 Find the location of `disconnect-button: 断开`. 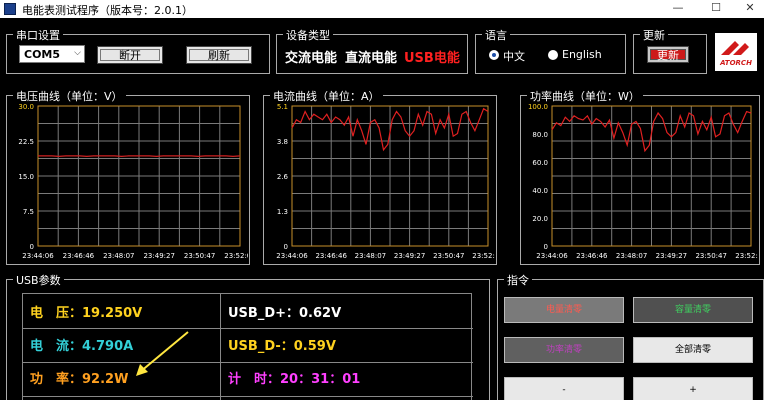

disconnect-button: 断开 is located at coordinates (130, 55).